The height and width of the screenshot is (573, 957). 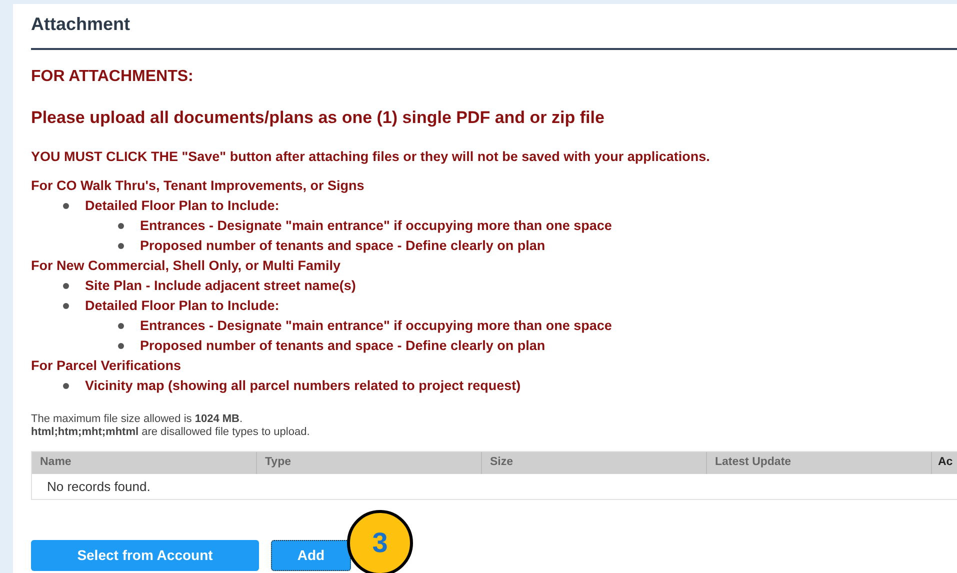 What do you see at coordinates (380, 541) in the screenshot?
I see `step-badge: 3` at bounding box center [380, 541].